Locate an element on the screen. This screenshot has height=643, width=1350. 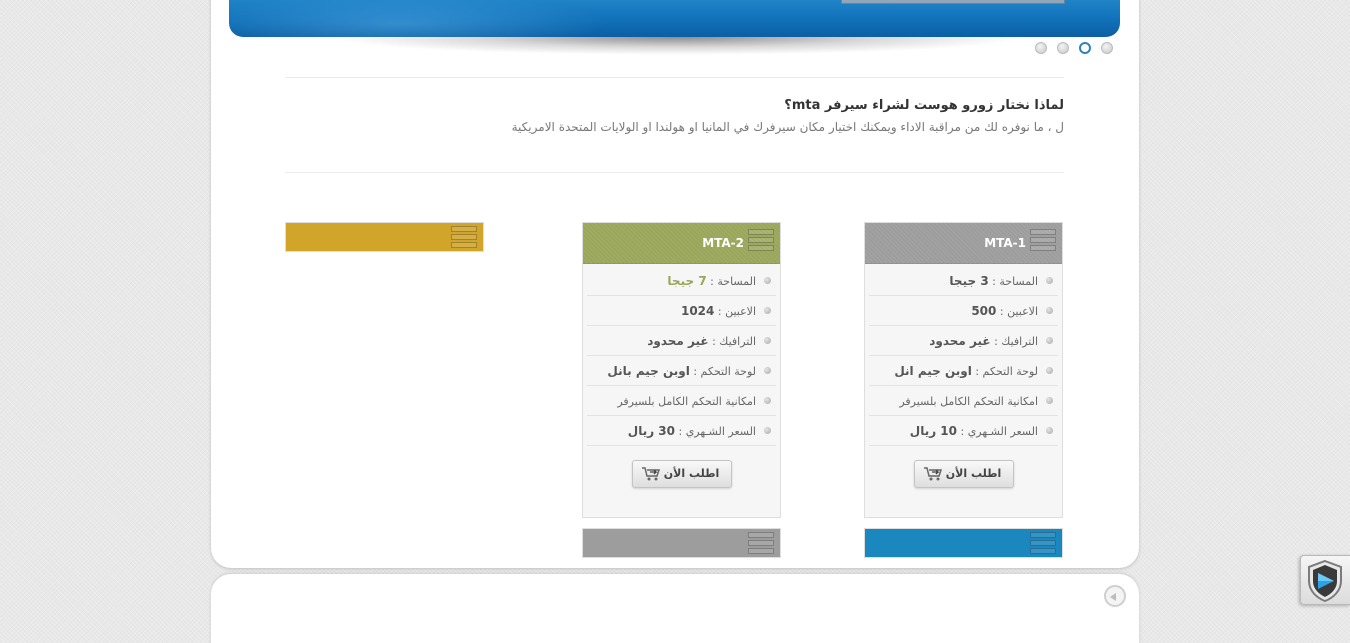
plan-feature: لوحة التحكم : اوبن جيم انل is located at coordinates (963, 371).